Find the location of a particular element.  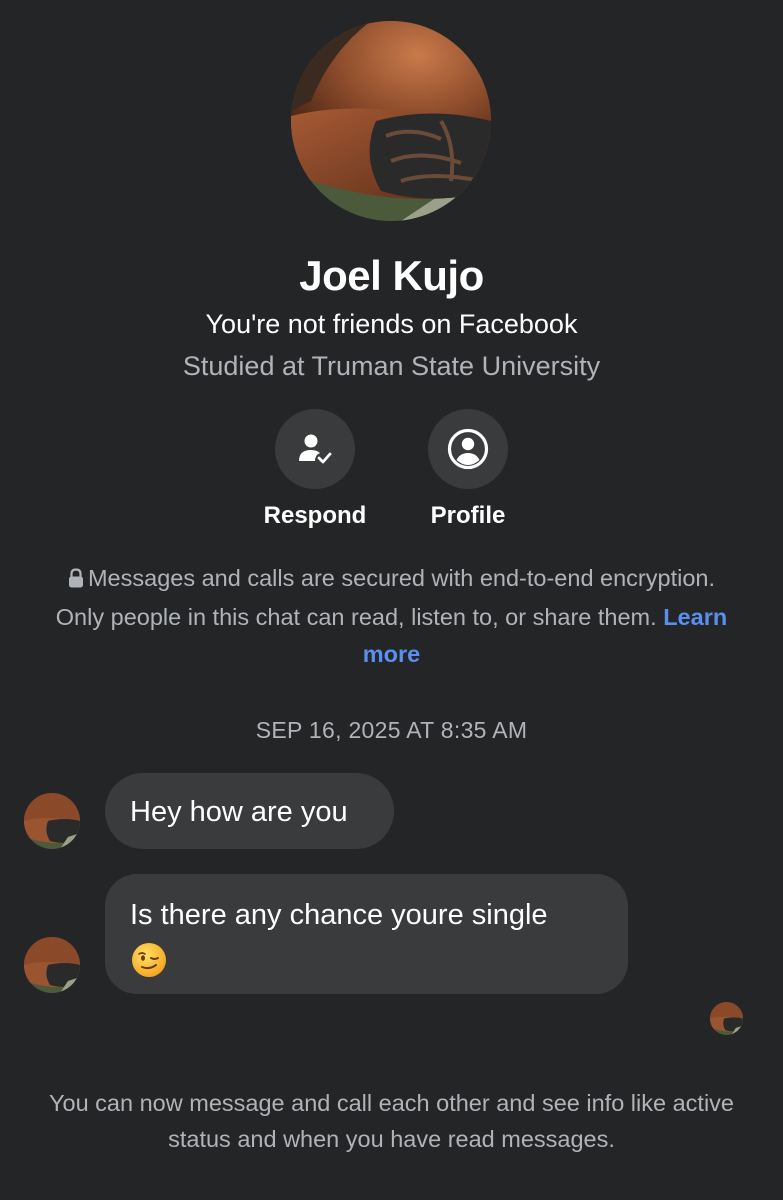

read-receipt-avatar is located at coordinates (726, 1018).